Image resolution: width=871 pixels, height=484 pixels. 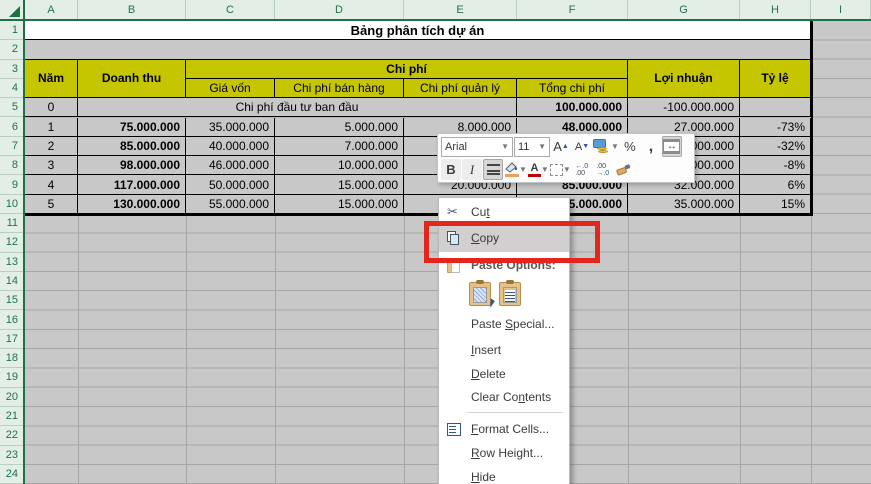 What do you see at coordinates (582, 146) in the screenshot?
I see `shrink-font-button: A ▼` at bounding box center [582, 146].